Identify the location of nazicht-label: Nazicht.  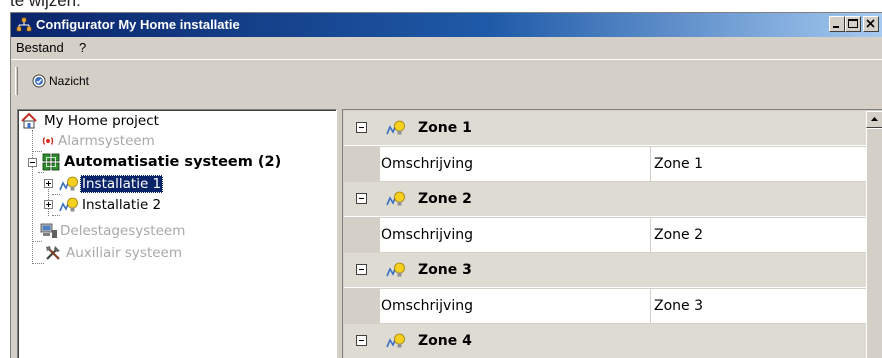
(69, 81).